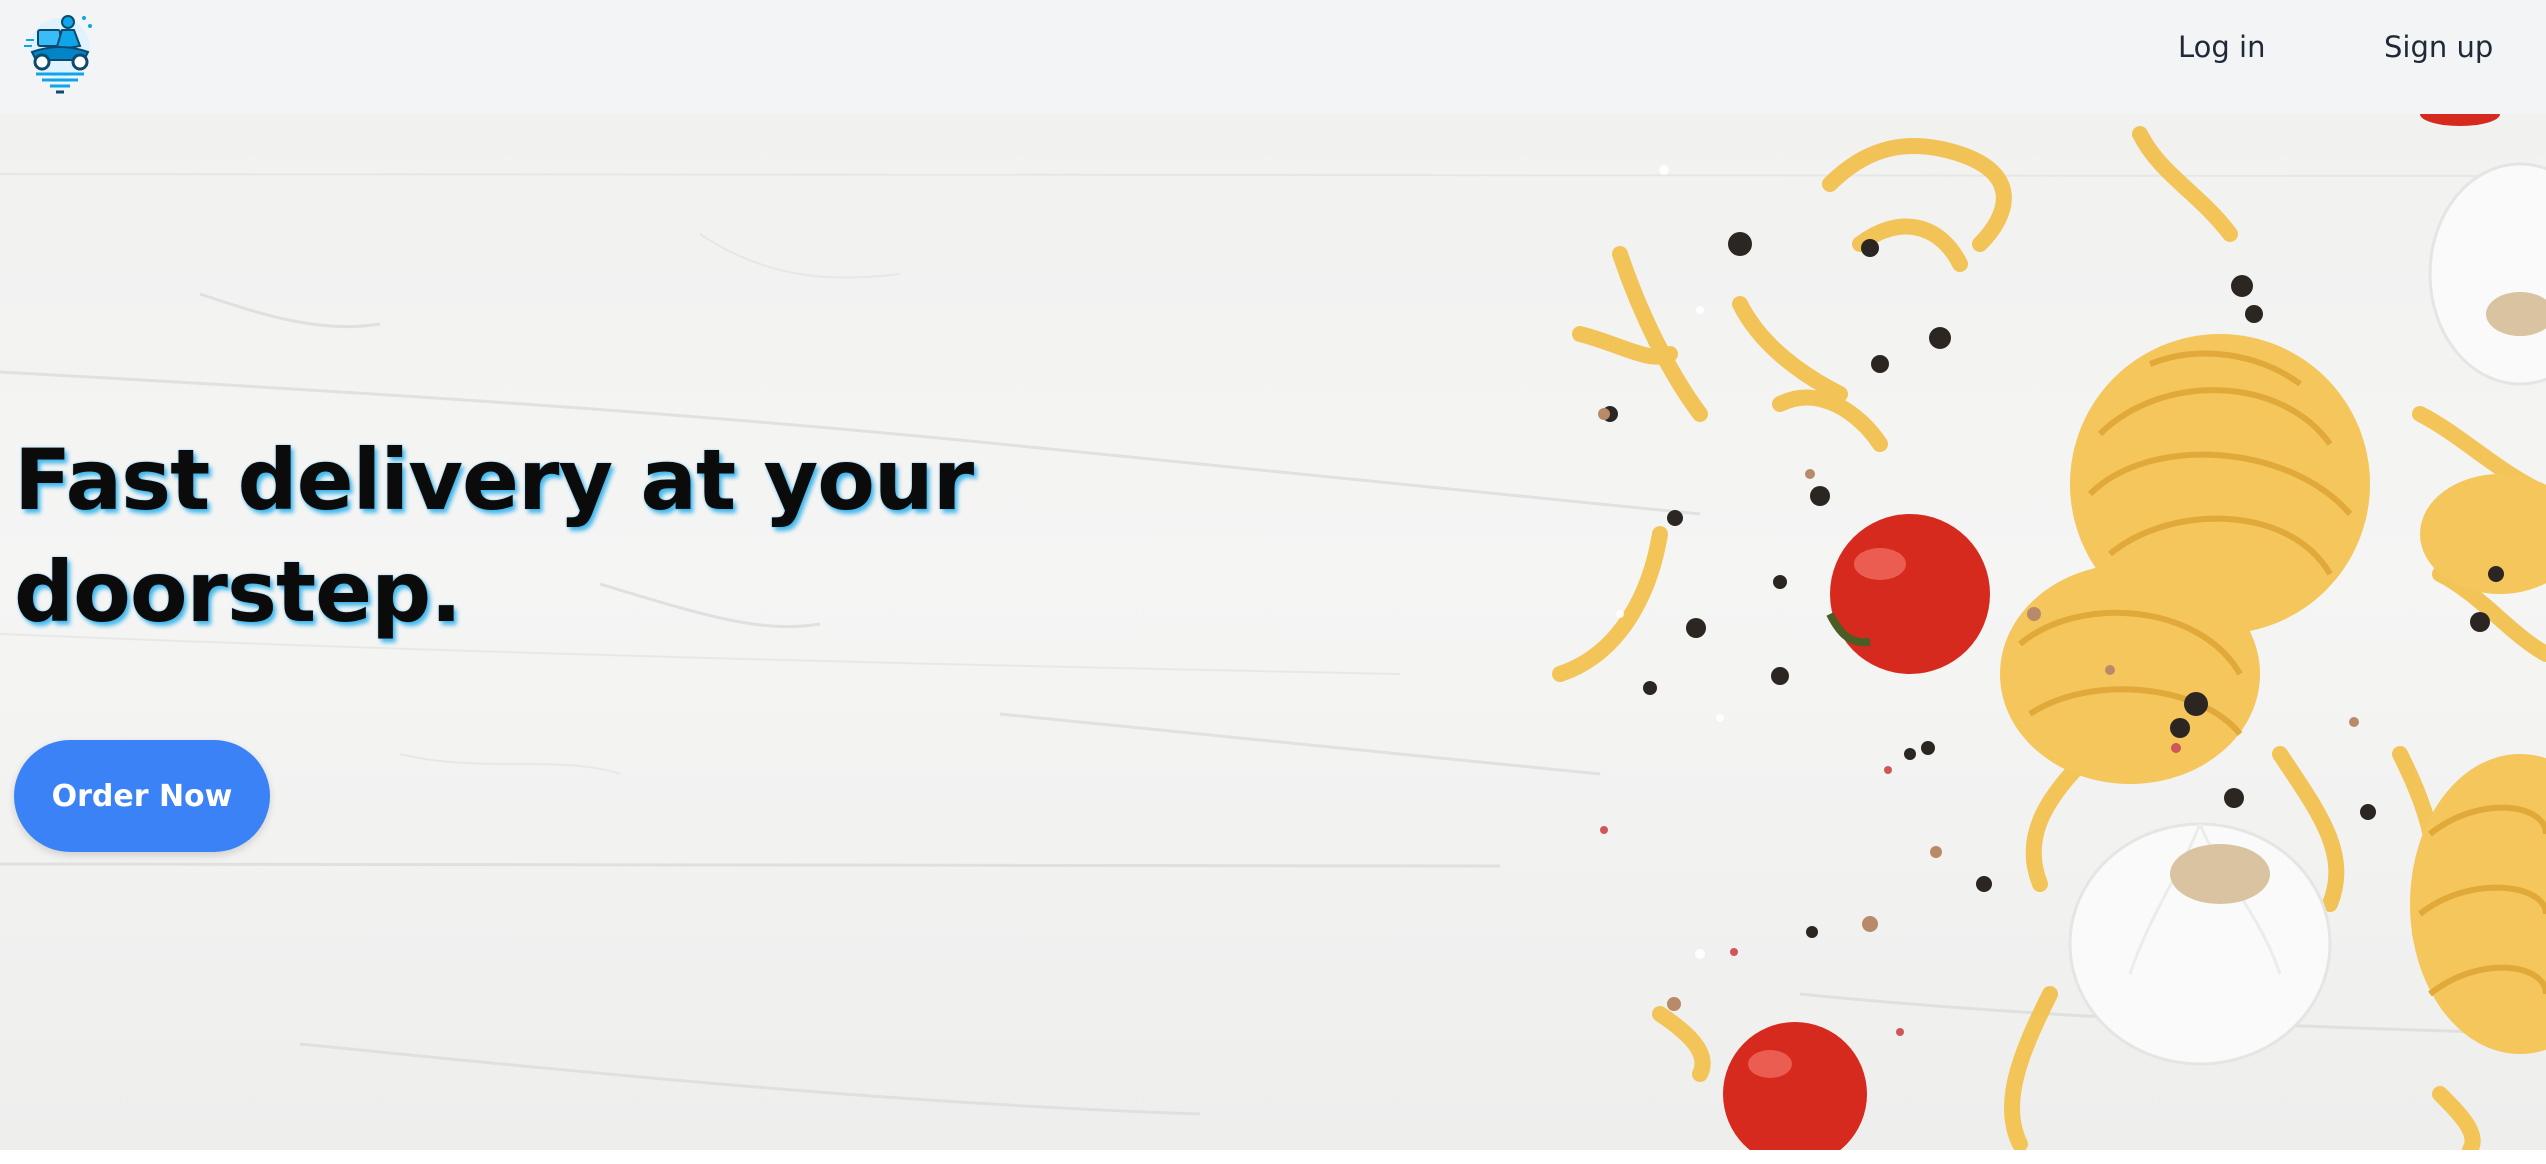  What do you see at coordinates (1273, 1157) in the screenshot?
I see `page-bottom-edge` at bounding box center [1273, 1157].